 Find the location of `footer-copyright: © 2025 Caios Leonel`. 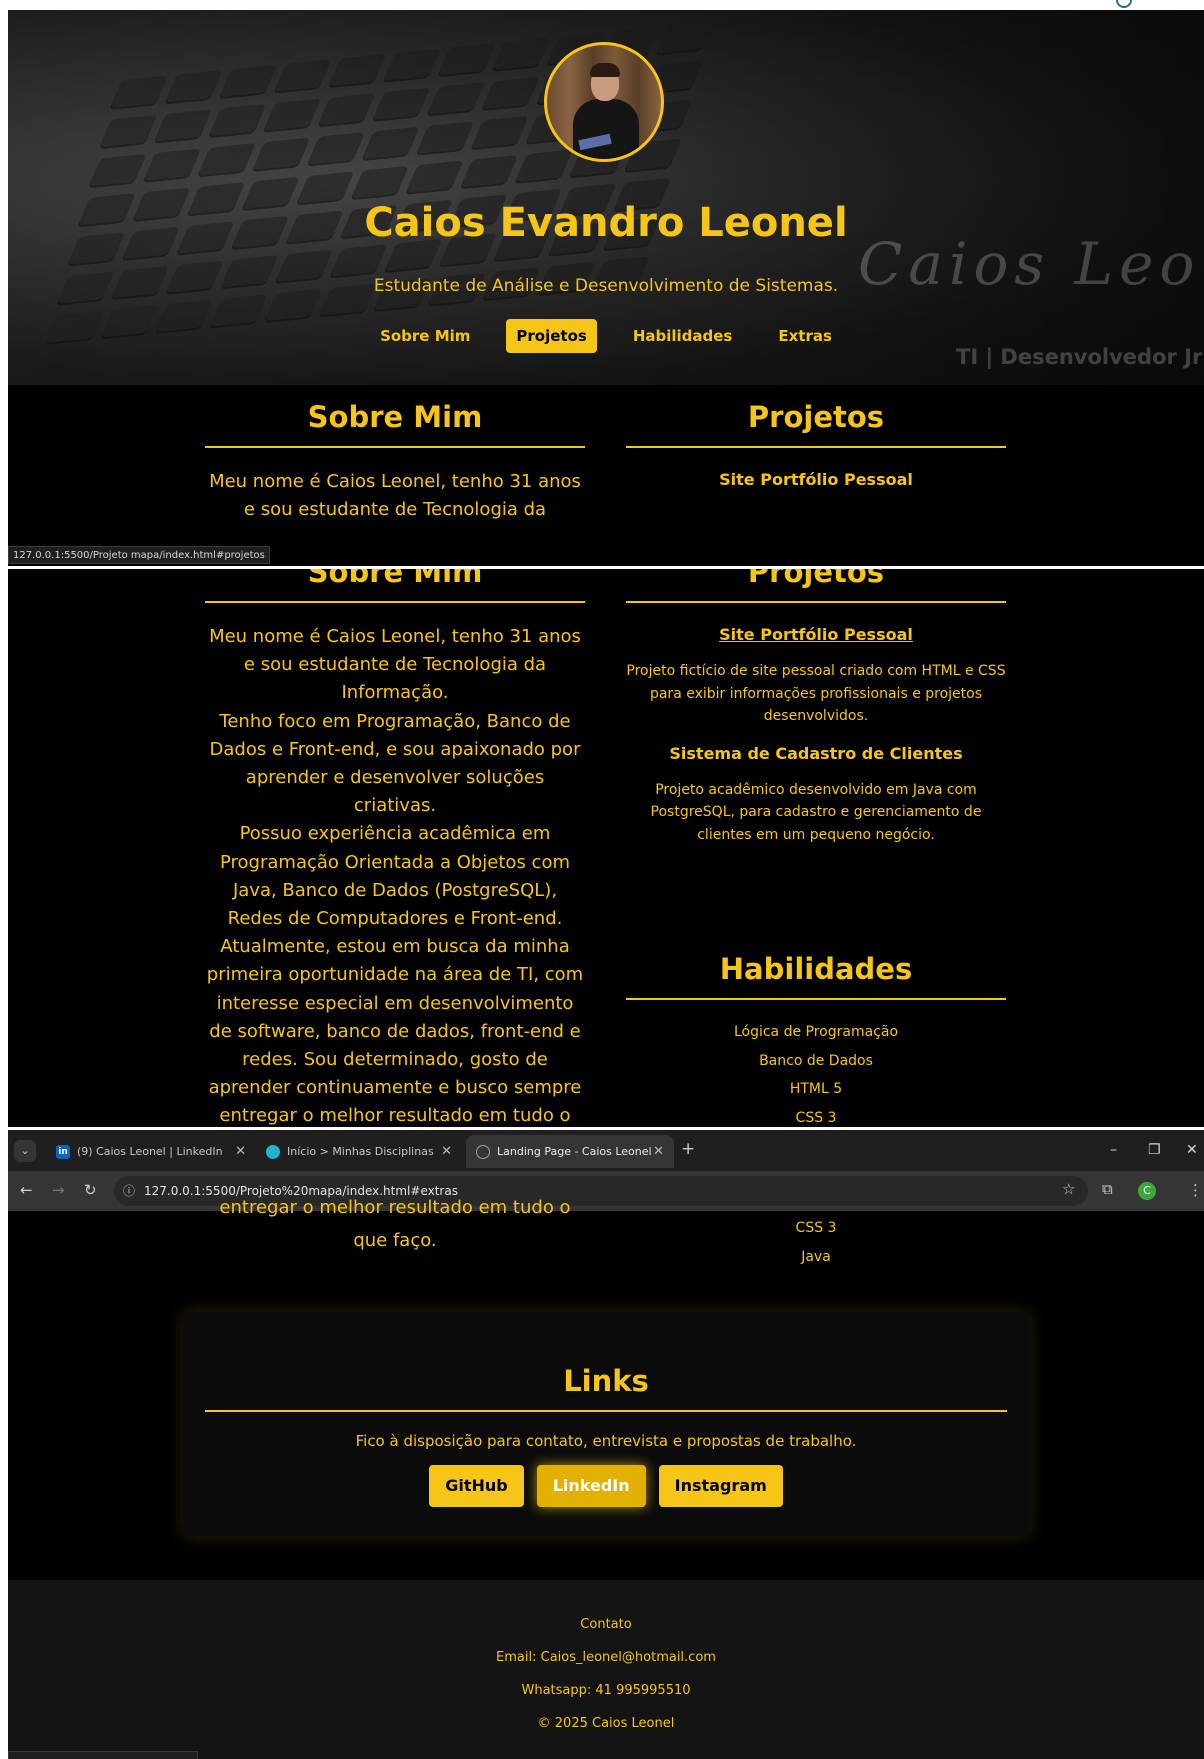

footer-copyright: © 2025 Caios Leonel is located at coordinates (606, 1723).